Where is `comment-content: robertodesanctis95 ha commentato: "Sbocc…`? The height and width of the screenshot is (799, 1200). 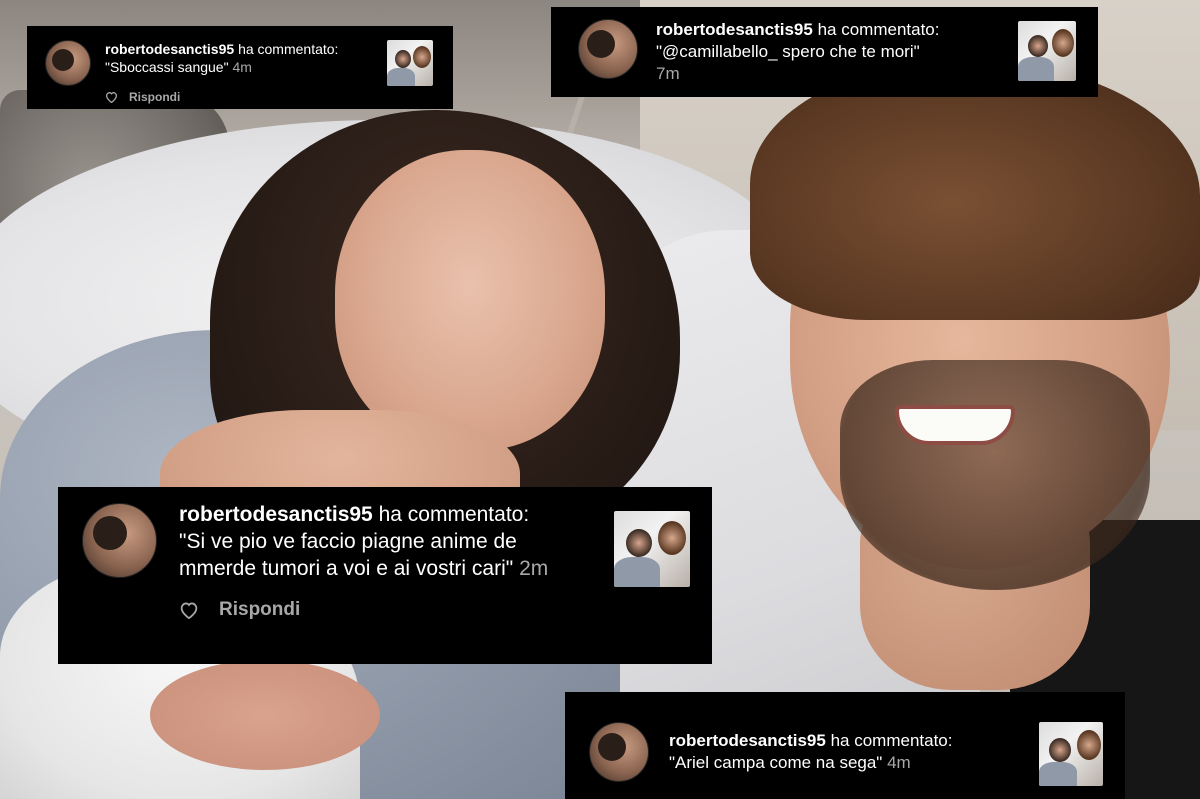
comment-content: robertodesanctis95 ha commentato: "Sbocc… is located at coordinates (241, 73).